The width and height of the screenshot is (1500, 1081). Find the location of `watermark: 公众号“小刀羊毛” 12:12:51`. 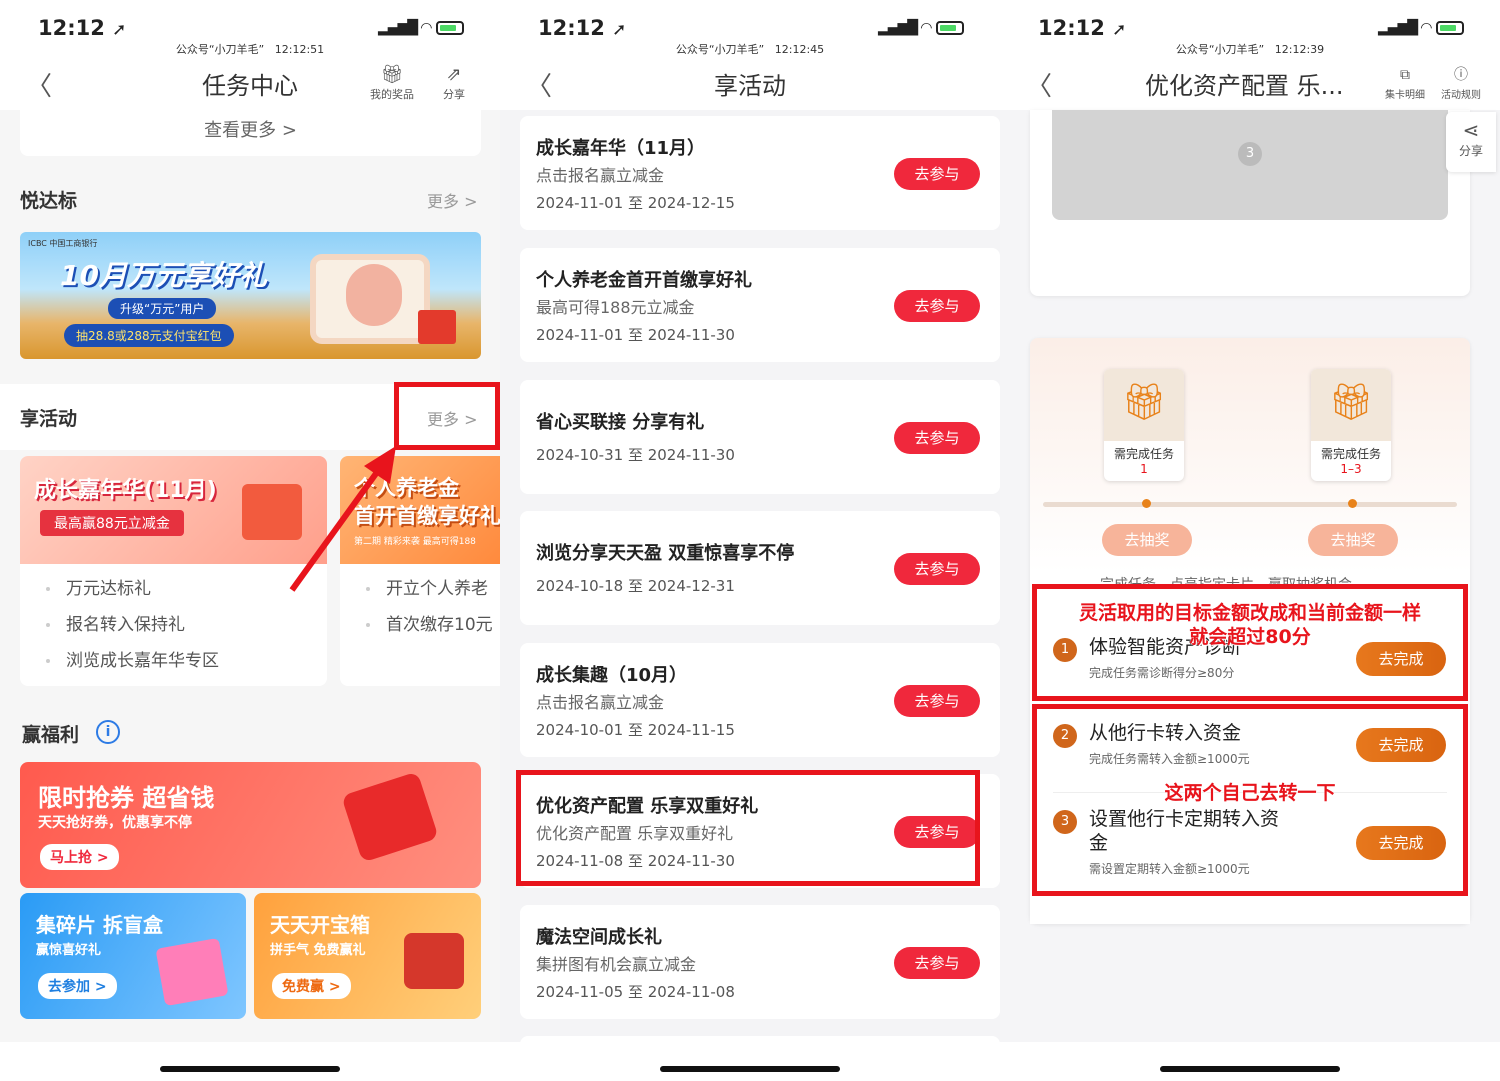

watermark: 公众号“小刀羊毛” 12:12:51 is located at coordinates (250, 49).